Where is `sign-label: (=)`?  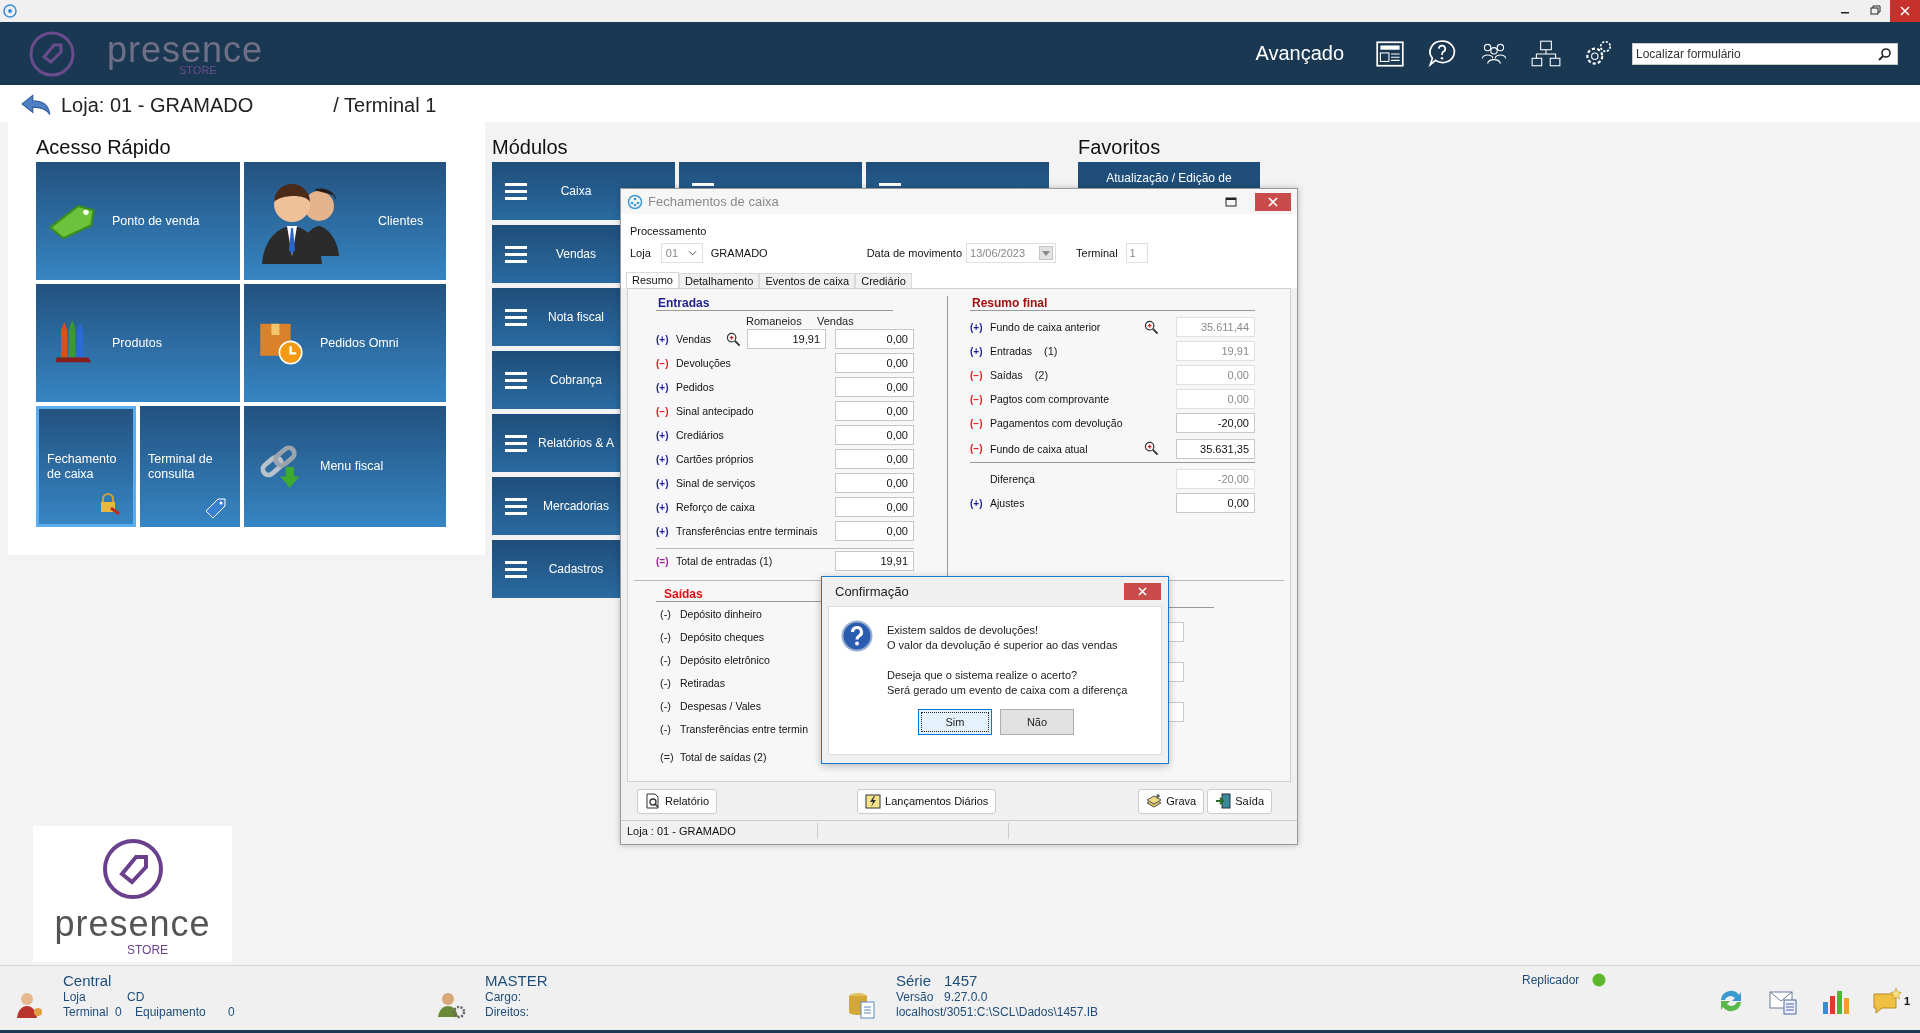 sign-label: (=) is located at coordinates (663, 561).